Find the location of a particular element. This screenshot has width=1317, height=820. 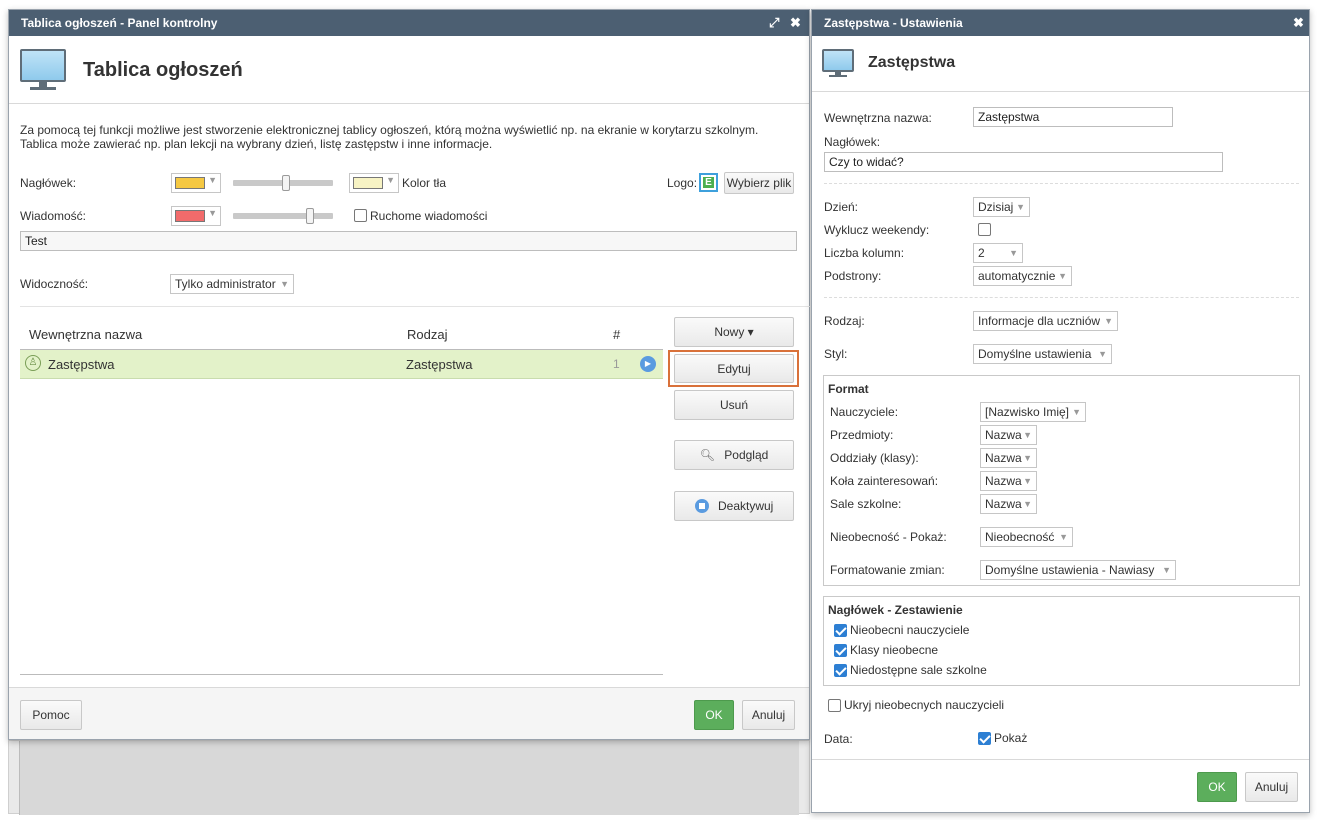

style-select: Domyślne ustawienia ▼ is located at coordinates (1042, 354).